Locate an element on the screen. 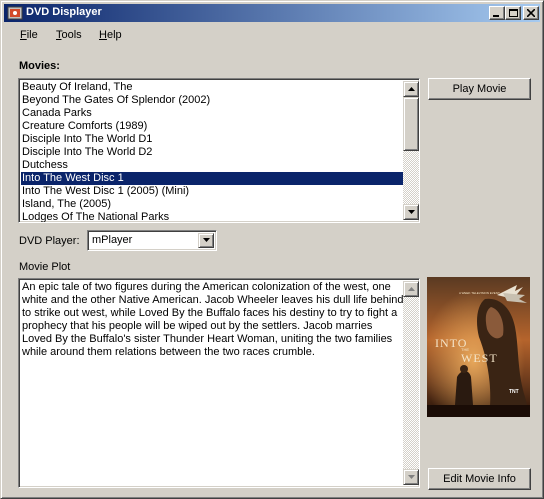 The image size is (544, 499). menu-help-label: elp is located at coordinates (114, 35).